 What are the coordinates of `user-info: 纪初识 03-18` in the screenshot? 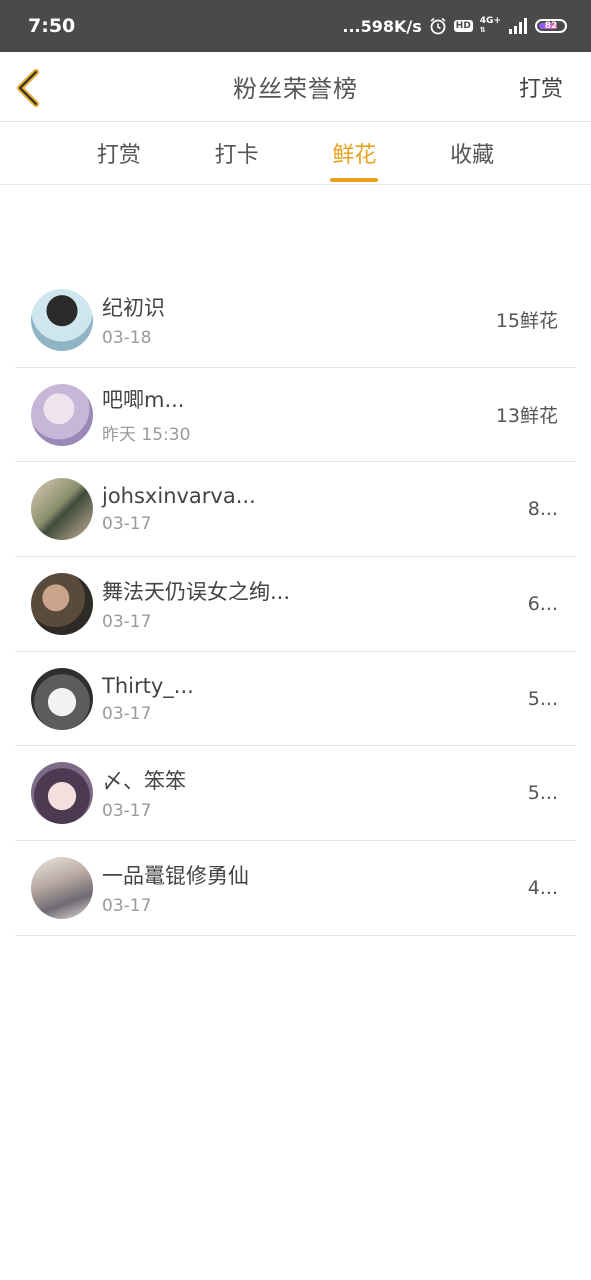 It's located at (299, 320).